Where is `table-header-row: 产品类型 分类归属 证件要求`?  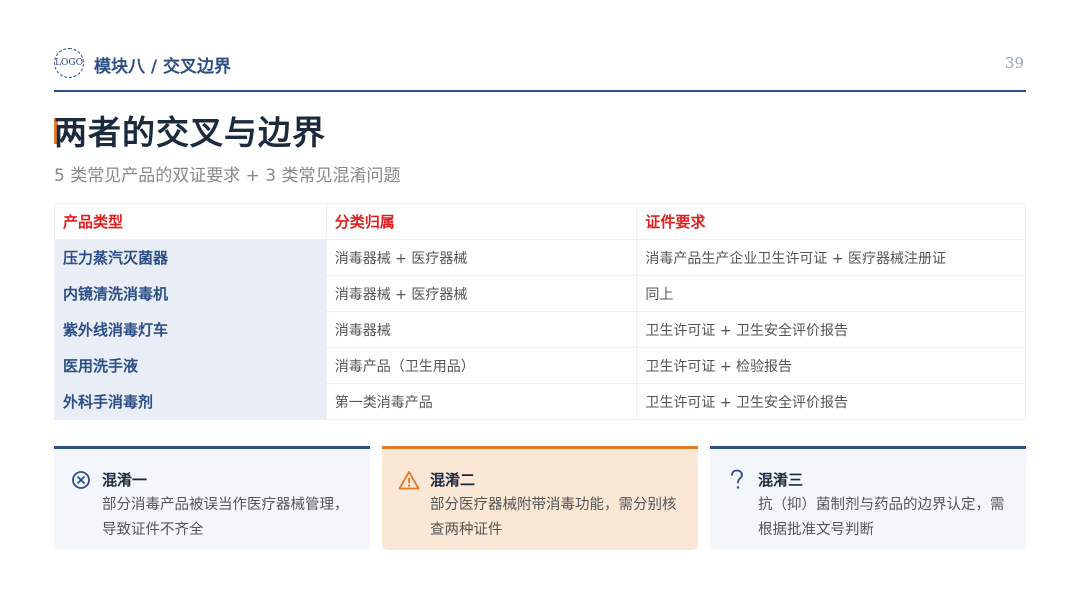
table-header-row: 产品类型 分类归属 证件要求 is located at coordinates (540, 221).